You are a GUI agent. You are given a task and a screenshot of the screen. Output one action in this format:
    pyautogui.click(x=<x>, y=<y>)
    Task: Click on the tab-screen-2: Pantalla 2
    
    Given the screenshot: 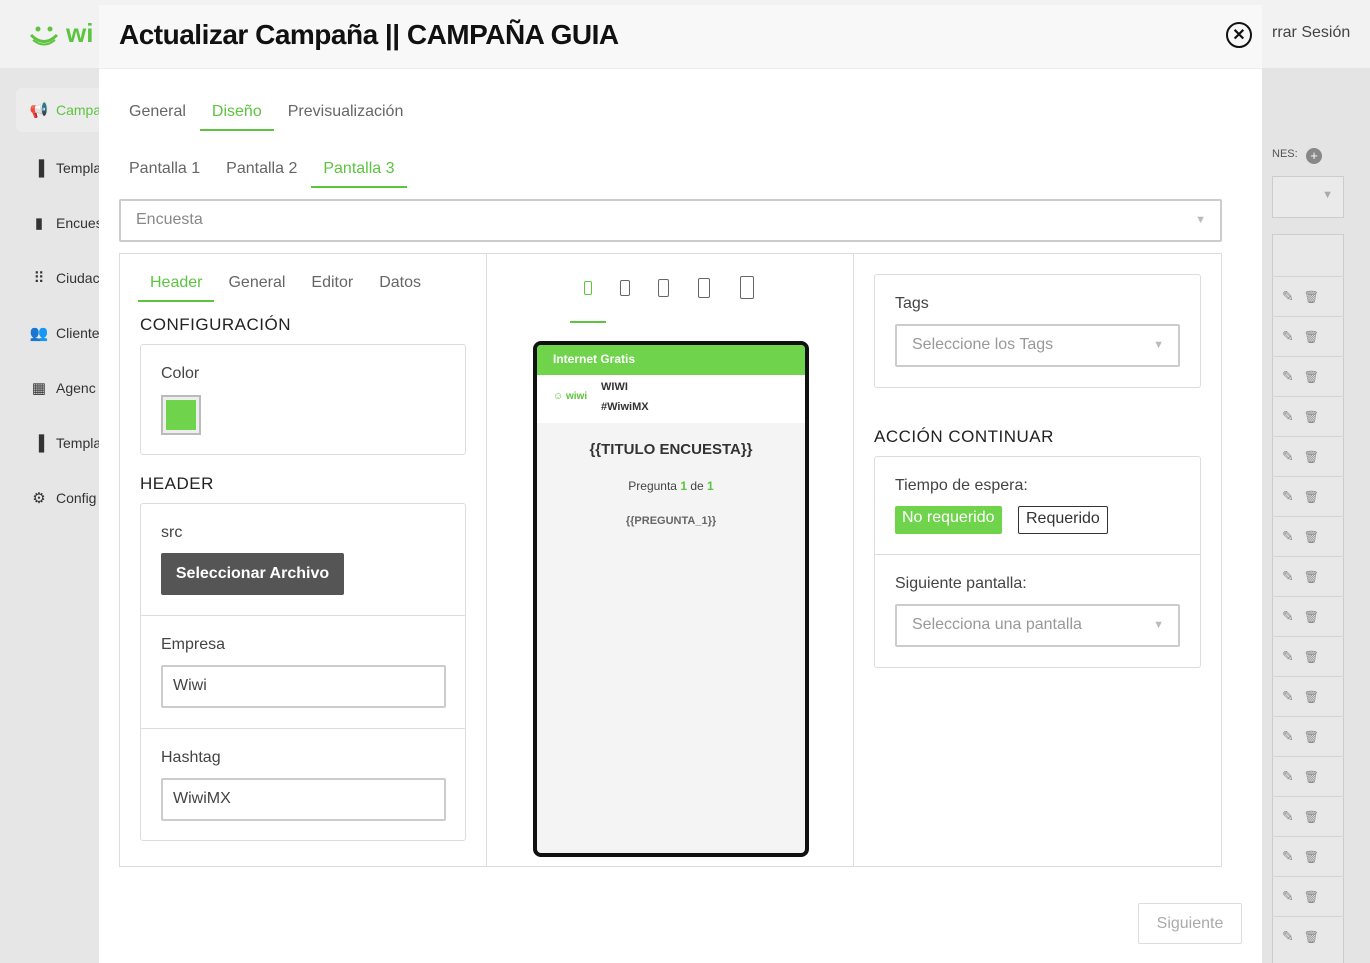 What is the action you would take?
    pyautogui.click(x=261, y=170)
    